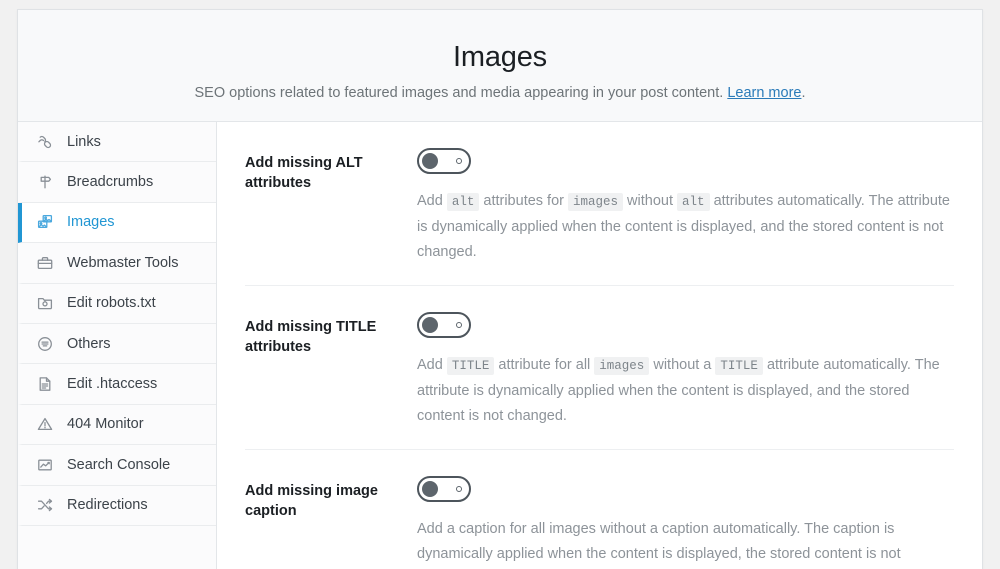 The image size is (1000, 569). I want to click on chain-link-icon, so click(45, 142).